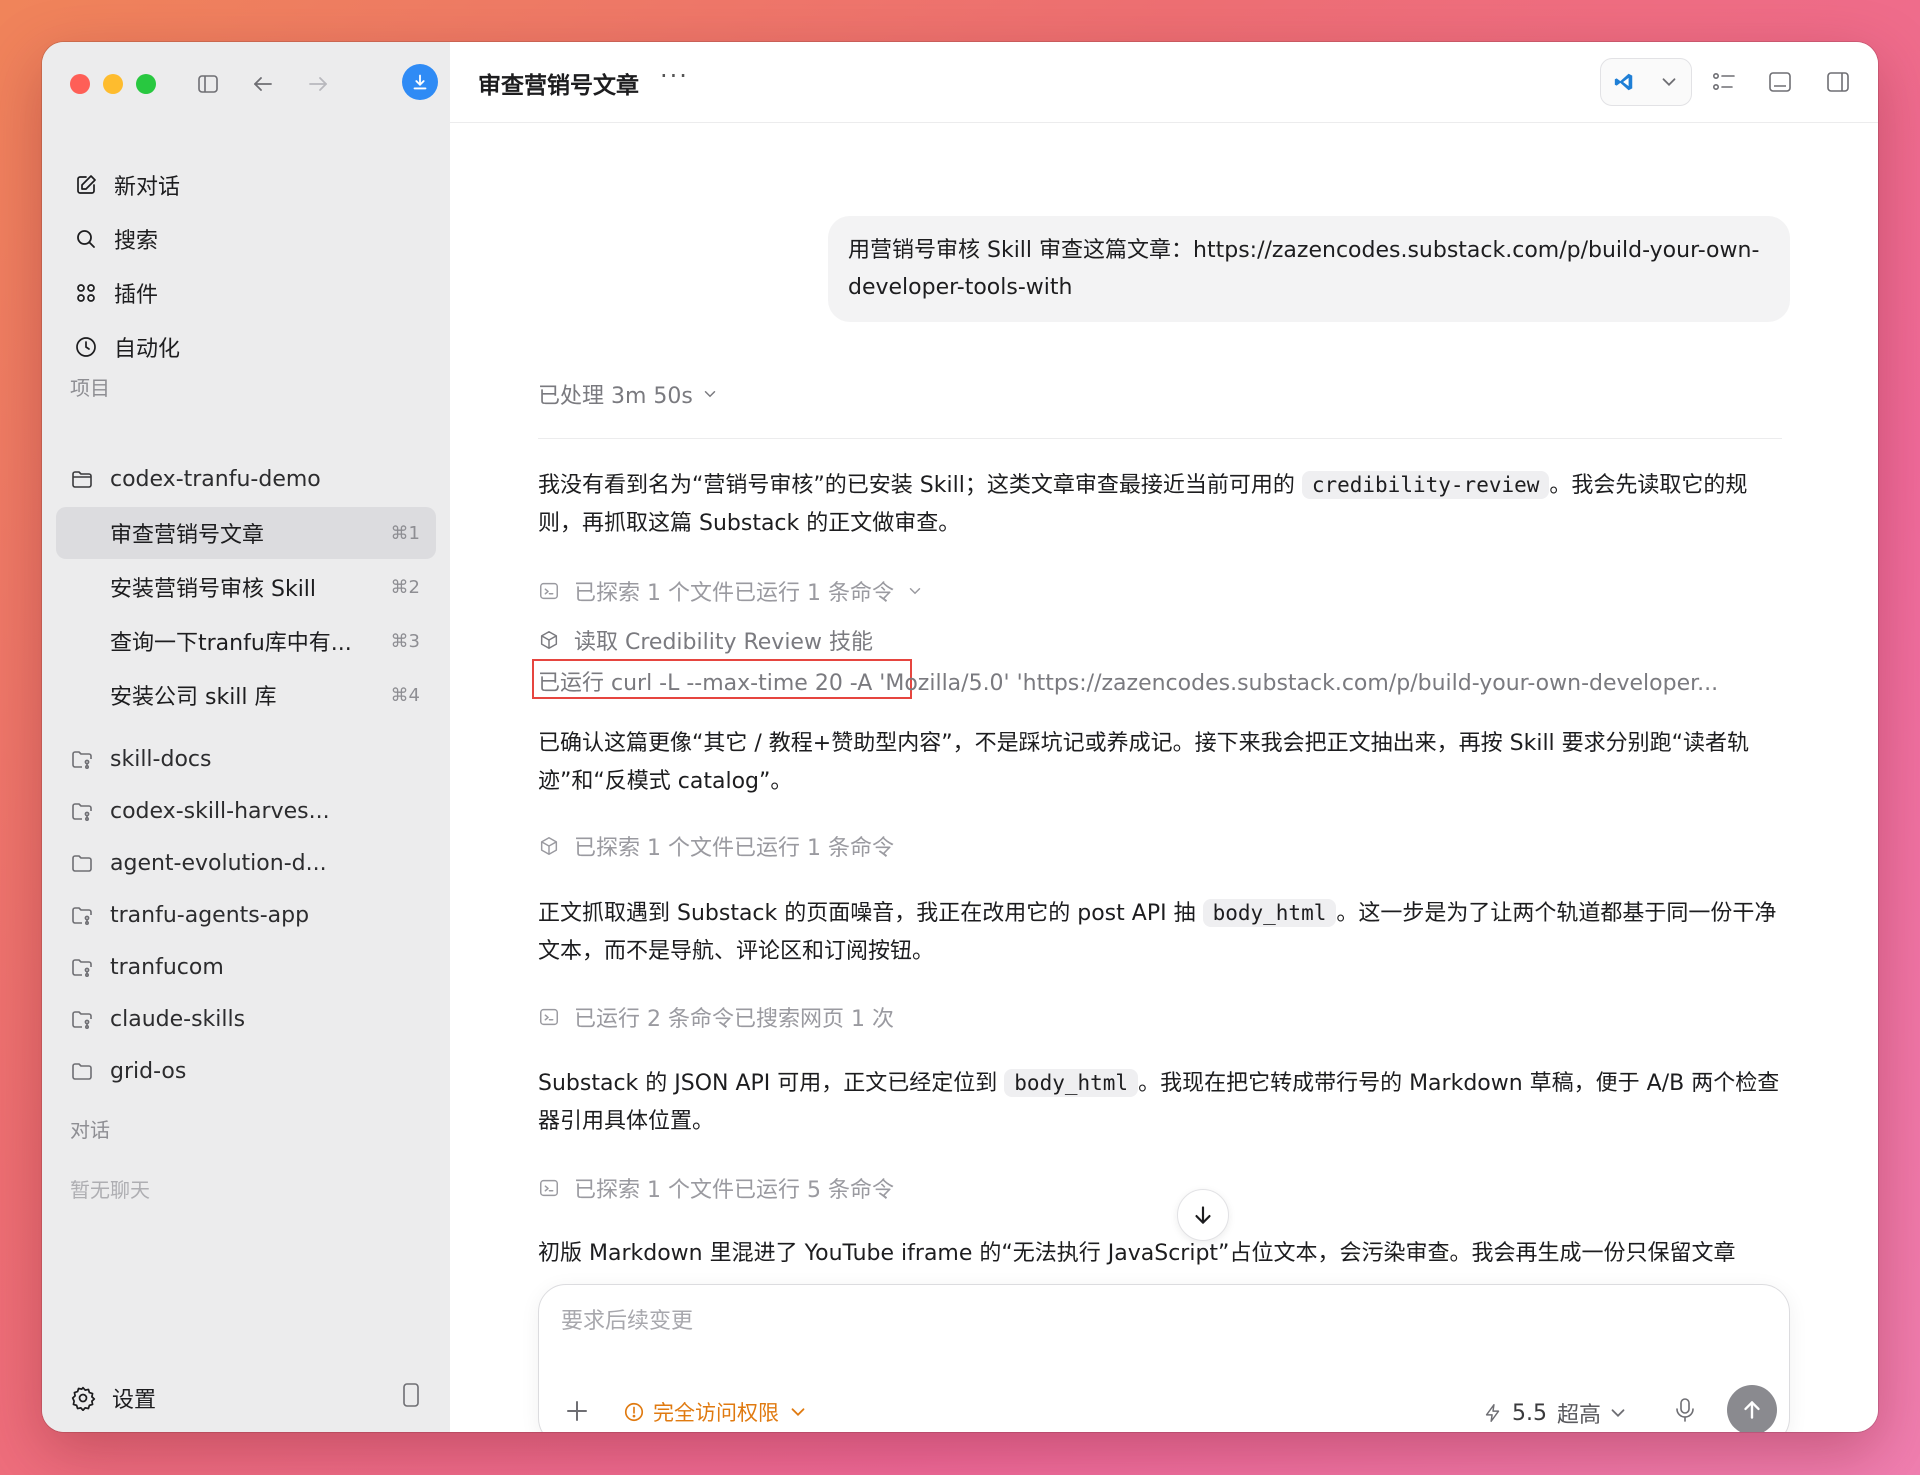 The height and width of the screenshot is (1475, 1920). Describe the element at coordinates (1685, 1410) in the screenshot. I see `microphone-icon` at that location.